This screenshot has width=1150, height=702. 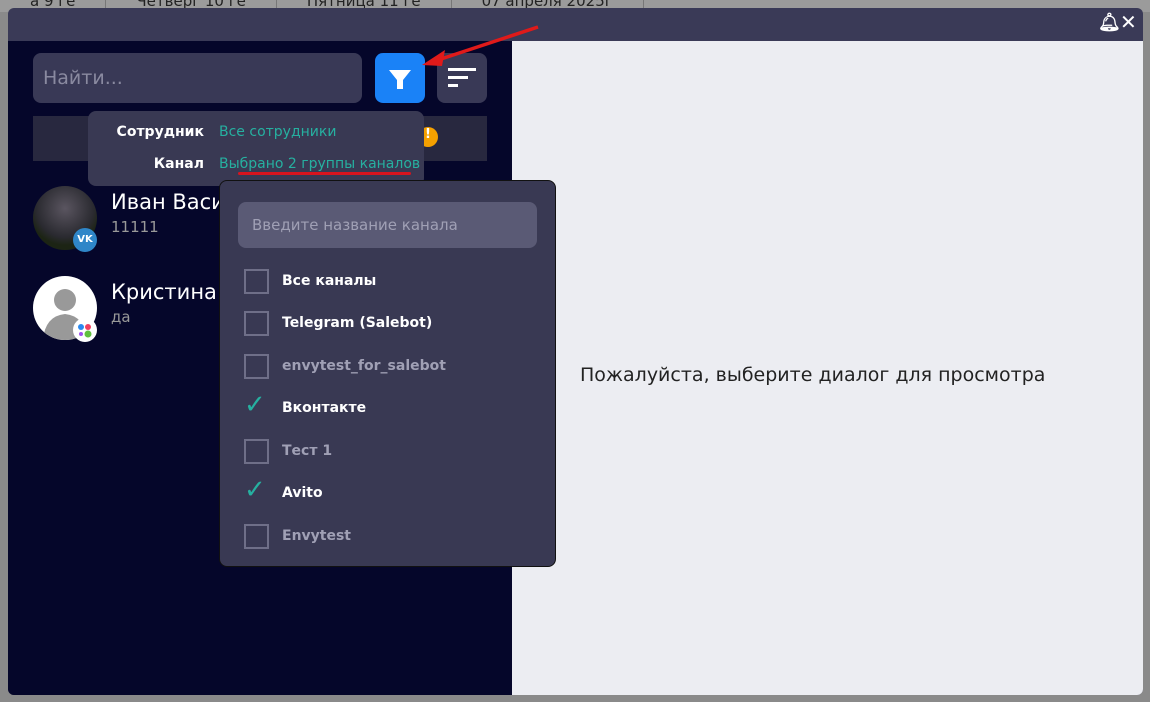 I want to click on option-label: Тест 1, so click(x=307, y=451).